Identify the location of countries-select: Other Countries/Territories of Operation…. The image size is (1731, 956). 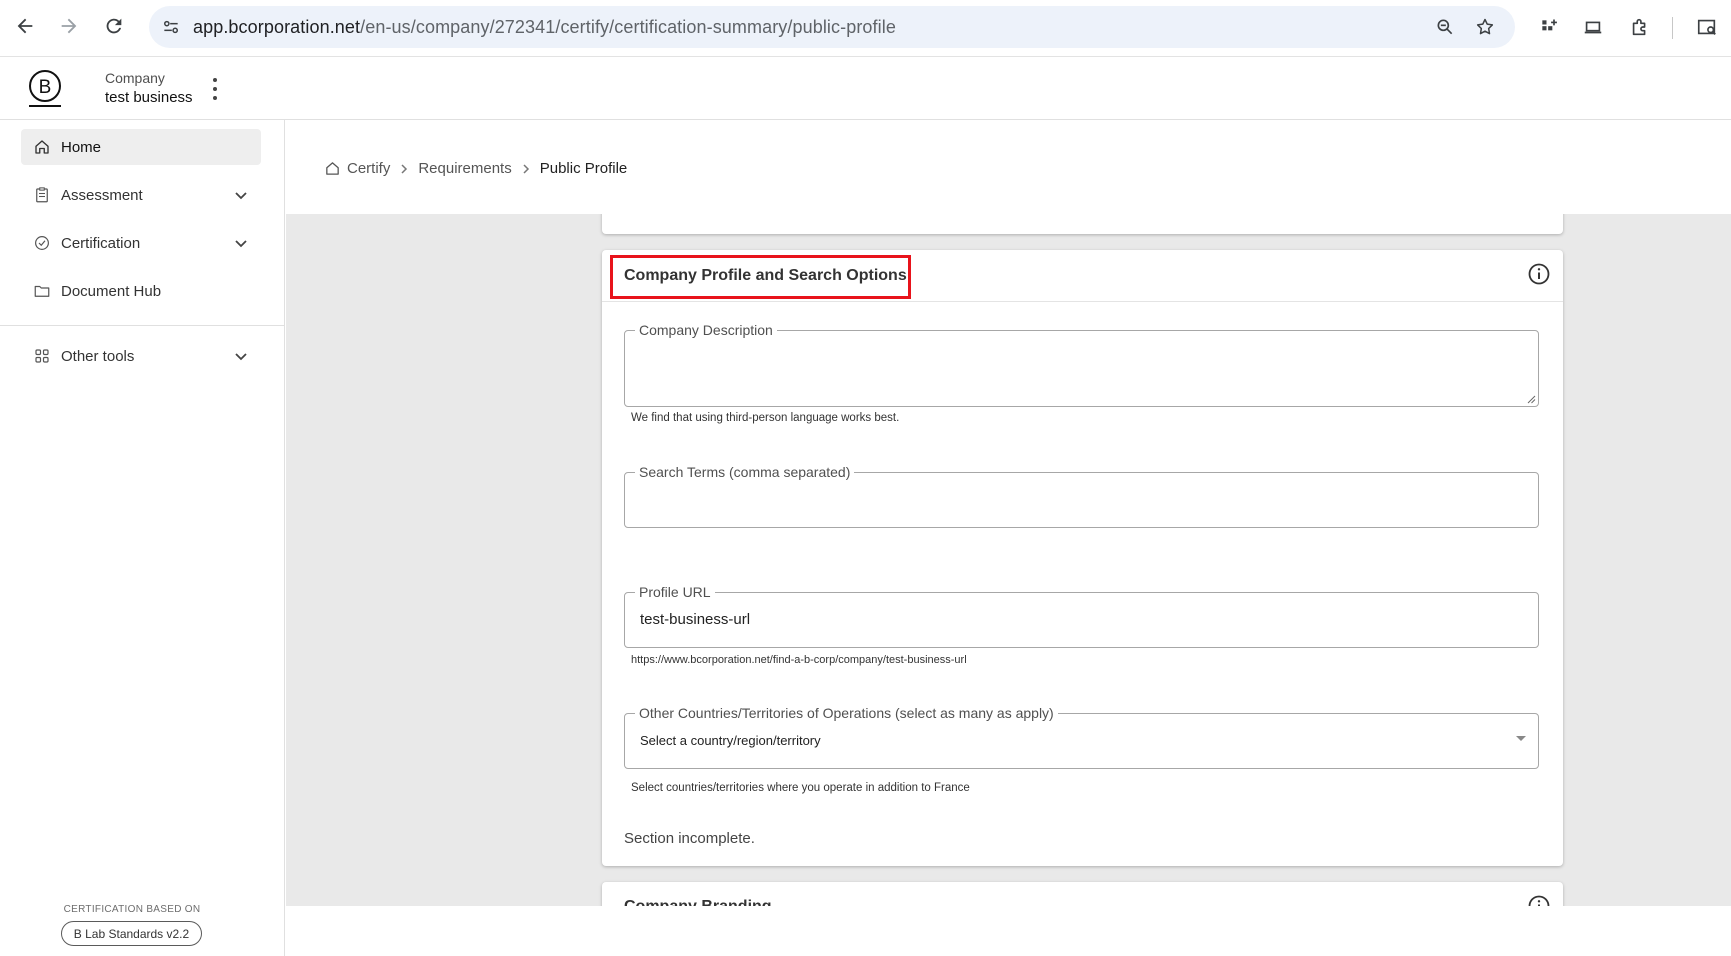
(1081, 737).